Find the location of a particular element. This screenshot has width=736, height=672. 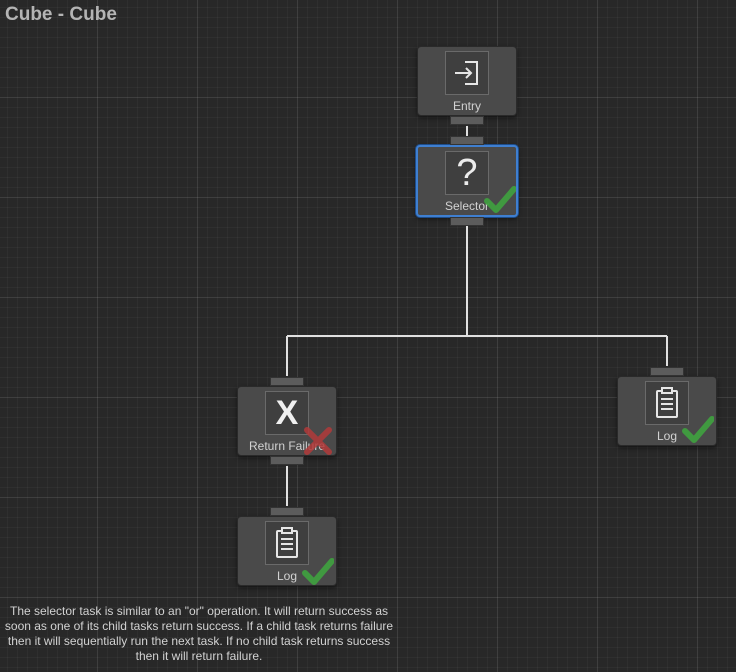

x-icon: X is located at coordinates (287, 412).